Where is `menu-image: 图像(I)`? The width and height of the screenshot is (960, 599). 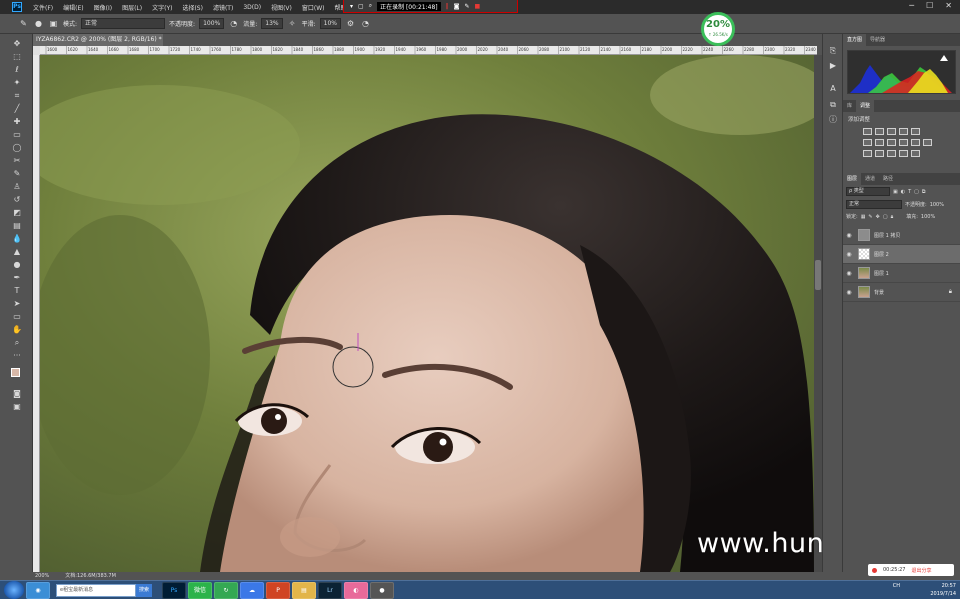
menu-image: 图像(I) is located at coordinates (103, 7).